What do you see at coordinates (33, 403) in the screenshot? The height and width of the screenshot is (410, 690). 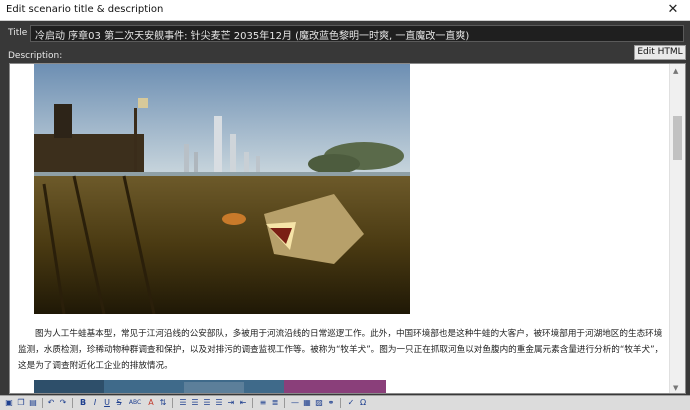 I see `paste-icon: ▤` at bounding box center [33, 403].